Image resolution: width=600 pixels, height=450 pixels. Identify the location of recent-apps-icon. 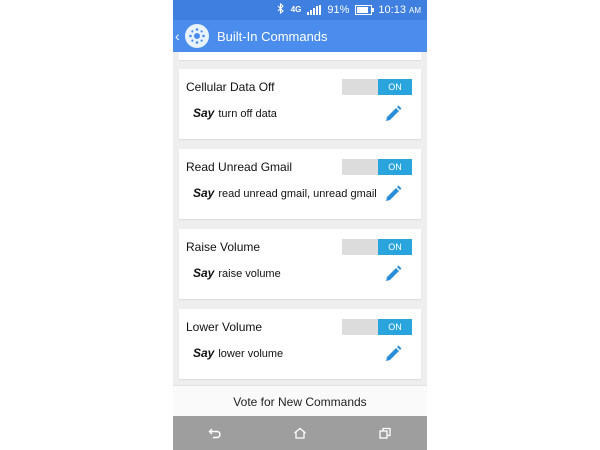
(384, 433).